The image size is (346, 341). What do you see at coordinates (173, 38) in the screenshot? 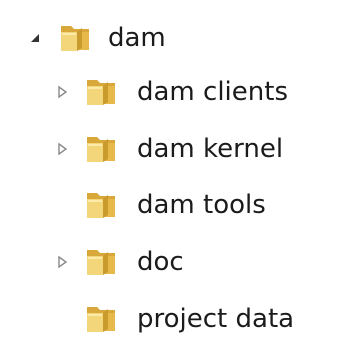
I see `tree-node-dam: dam` at bounding box center [173, 38].